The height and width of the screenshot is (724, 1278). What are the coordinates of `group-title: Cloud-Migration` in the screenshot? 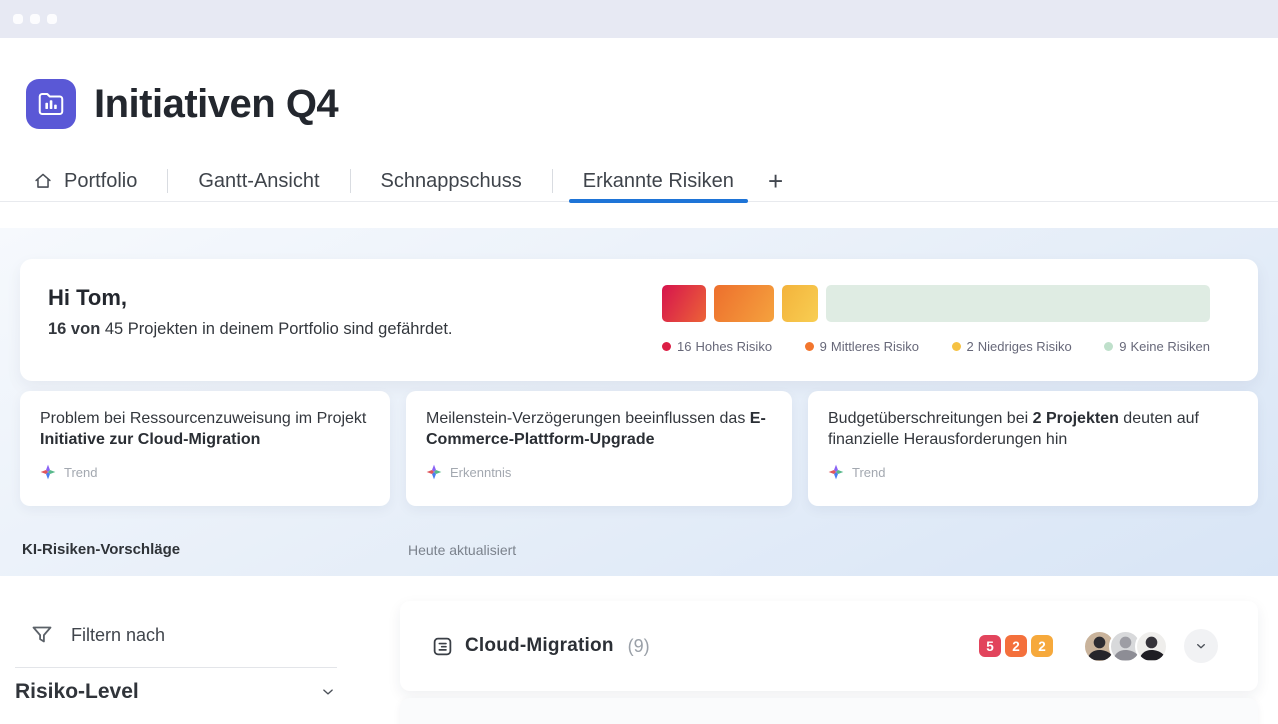 It's located at (539, 645).